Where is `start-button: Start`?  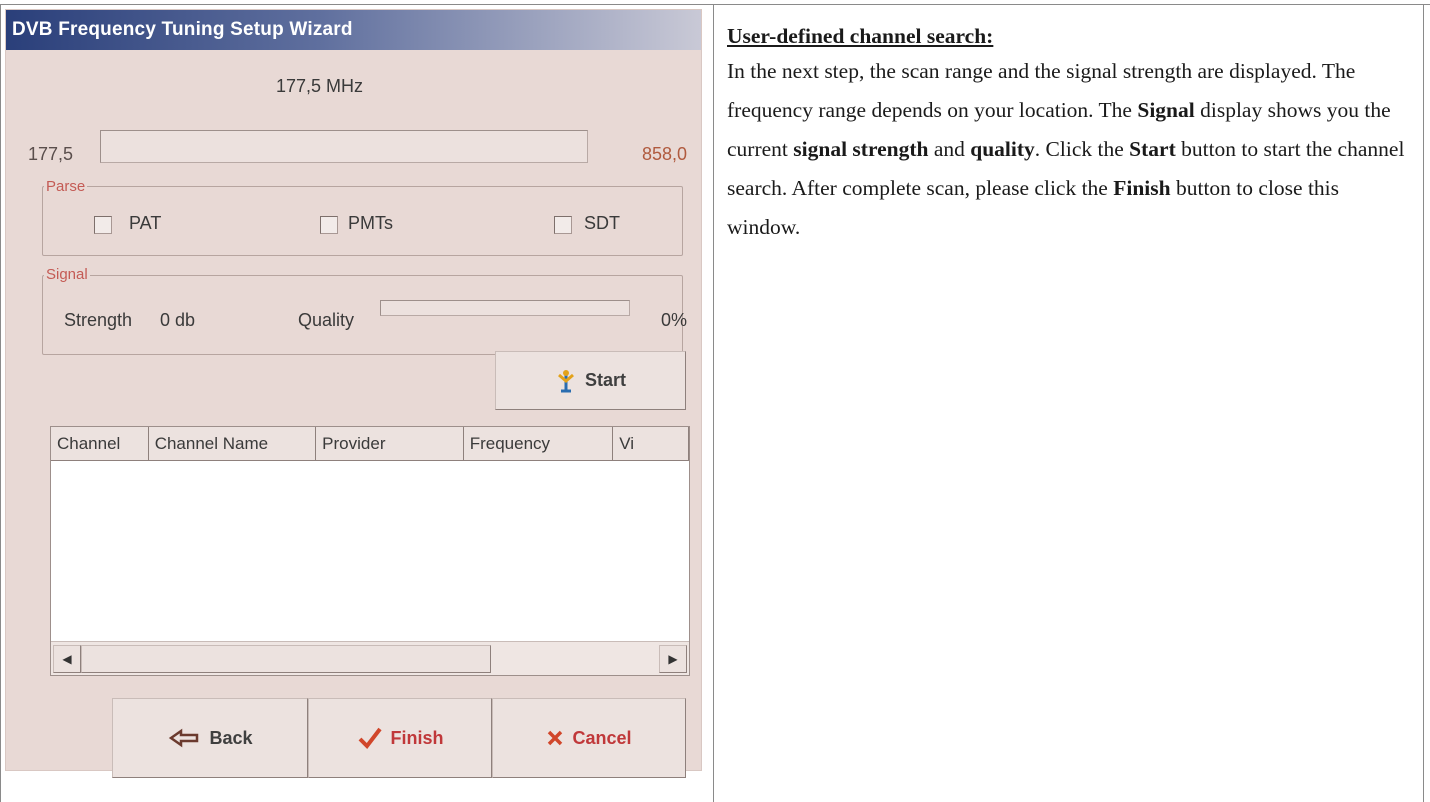
start-button: Start is located at coordinates (590, 380).